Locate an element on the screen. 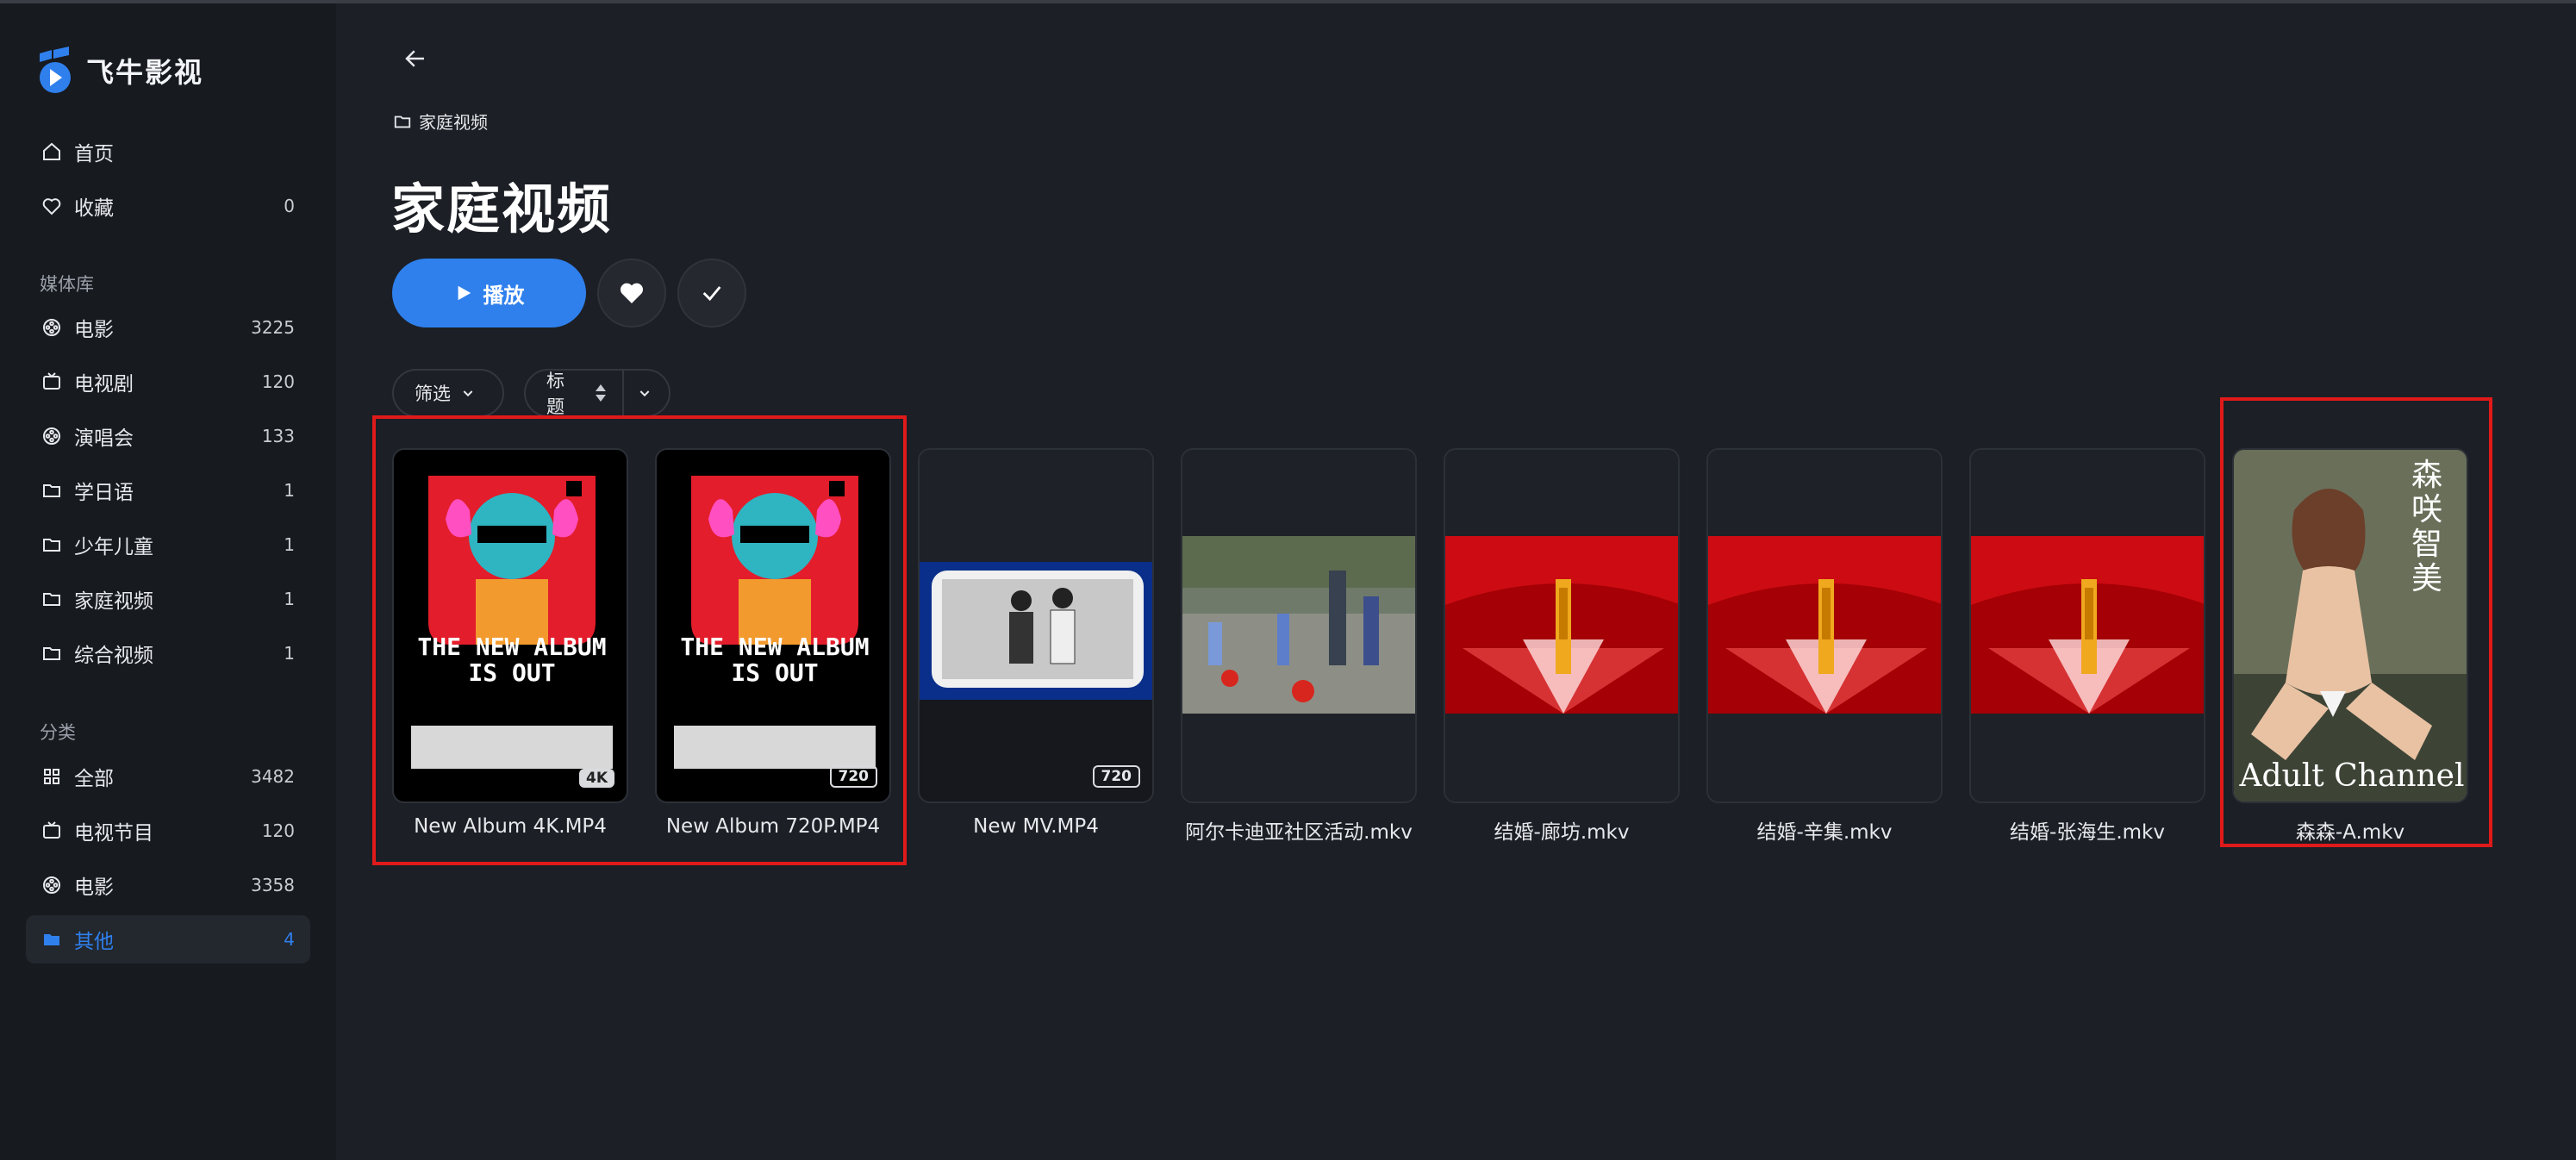  sidebar-item-label: 电视剧 is located at coordinates (104, 384).